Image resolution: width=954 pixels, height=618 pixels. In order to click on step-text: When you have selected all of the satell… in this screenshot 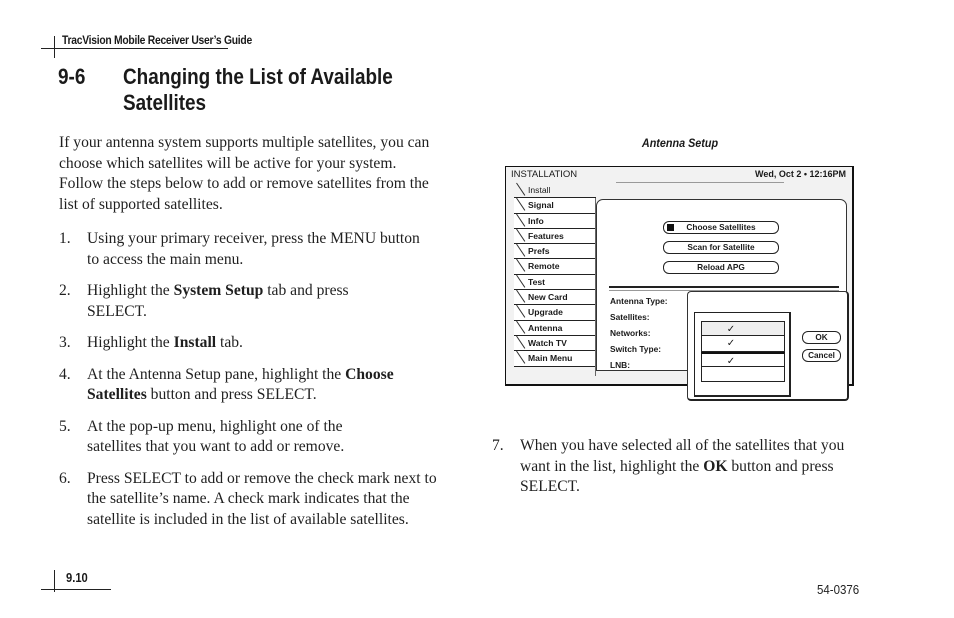, I will do `click(696, 467)`.